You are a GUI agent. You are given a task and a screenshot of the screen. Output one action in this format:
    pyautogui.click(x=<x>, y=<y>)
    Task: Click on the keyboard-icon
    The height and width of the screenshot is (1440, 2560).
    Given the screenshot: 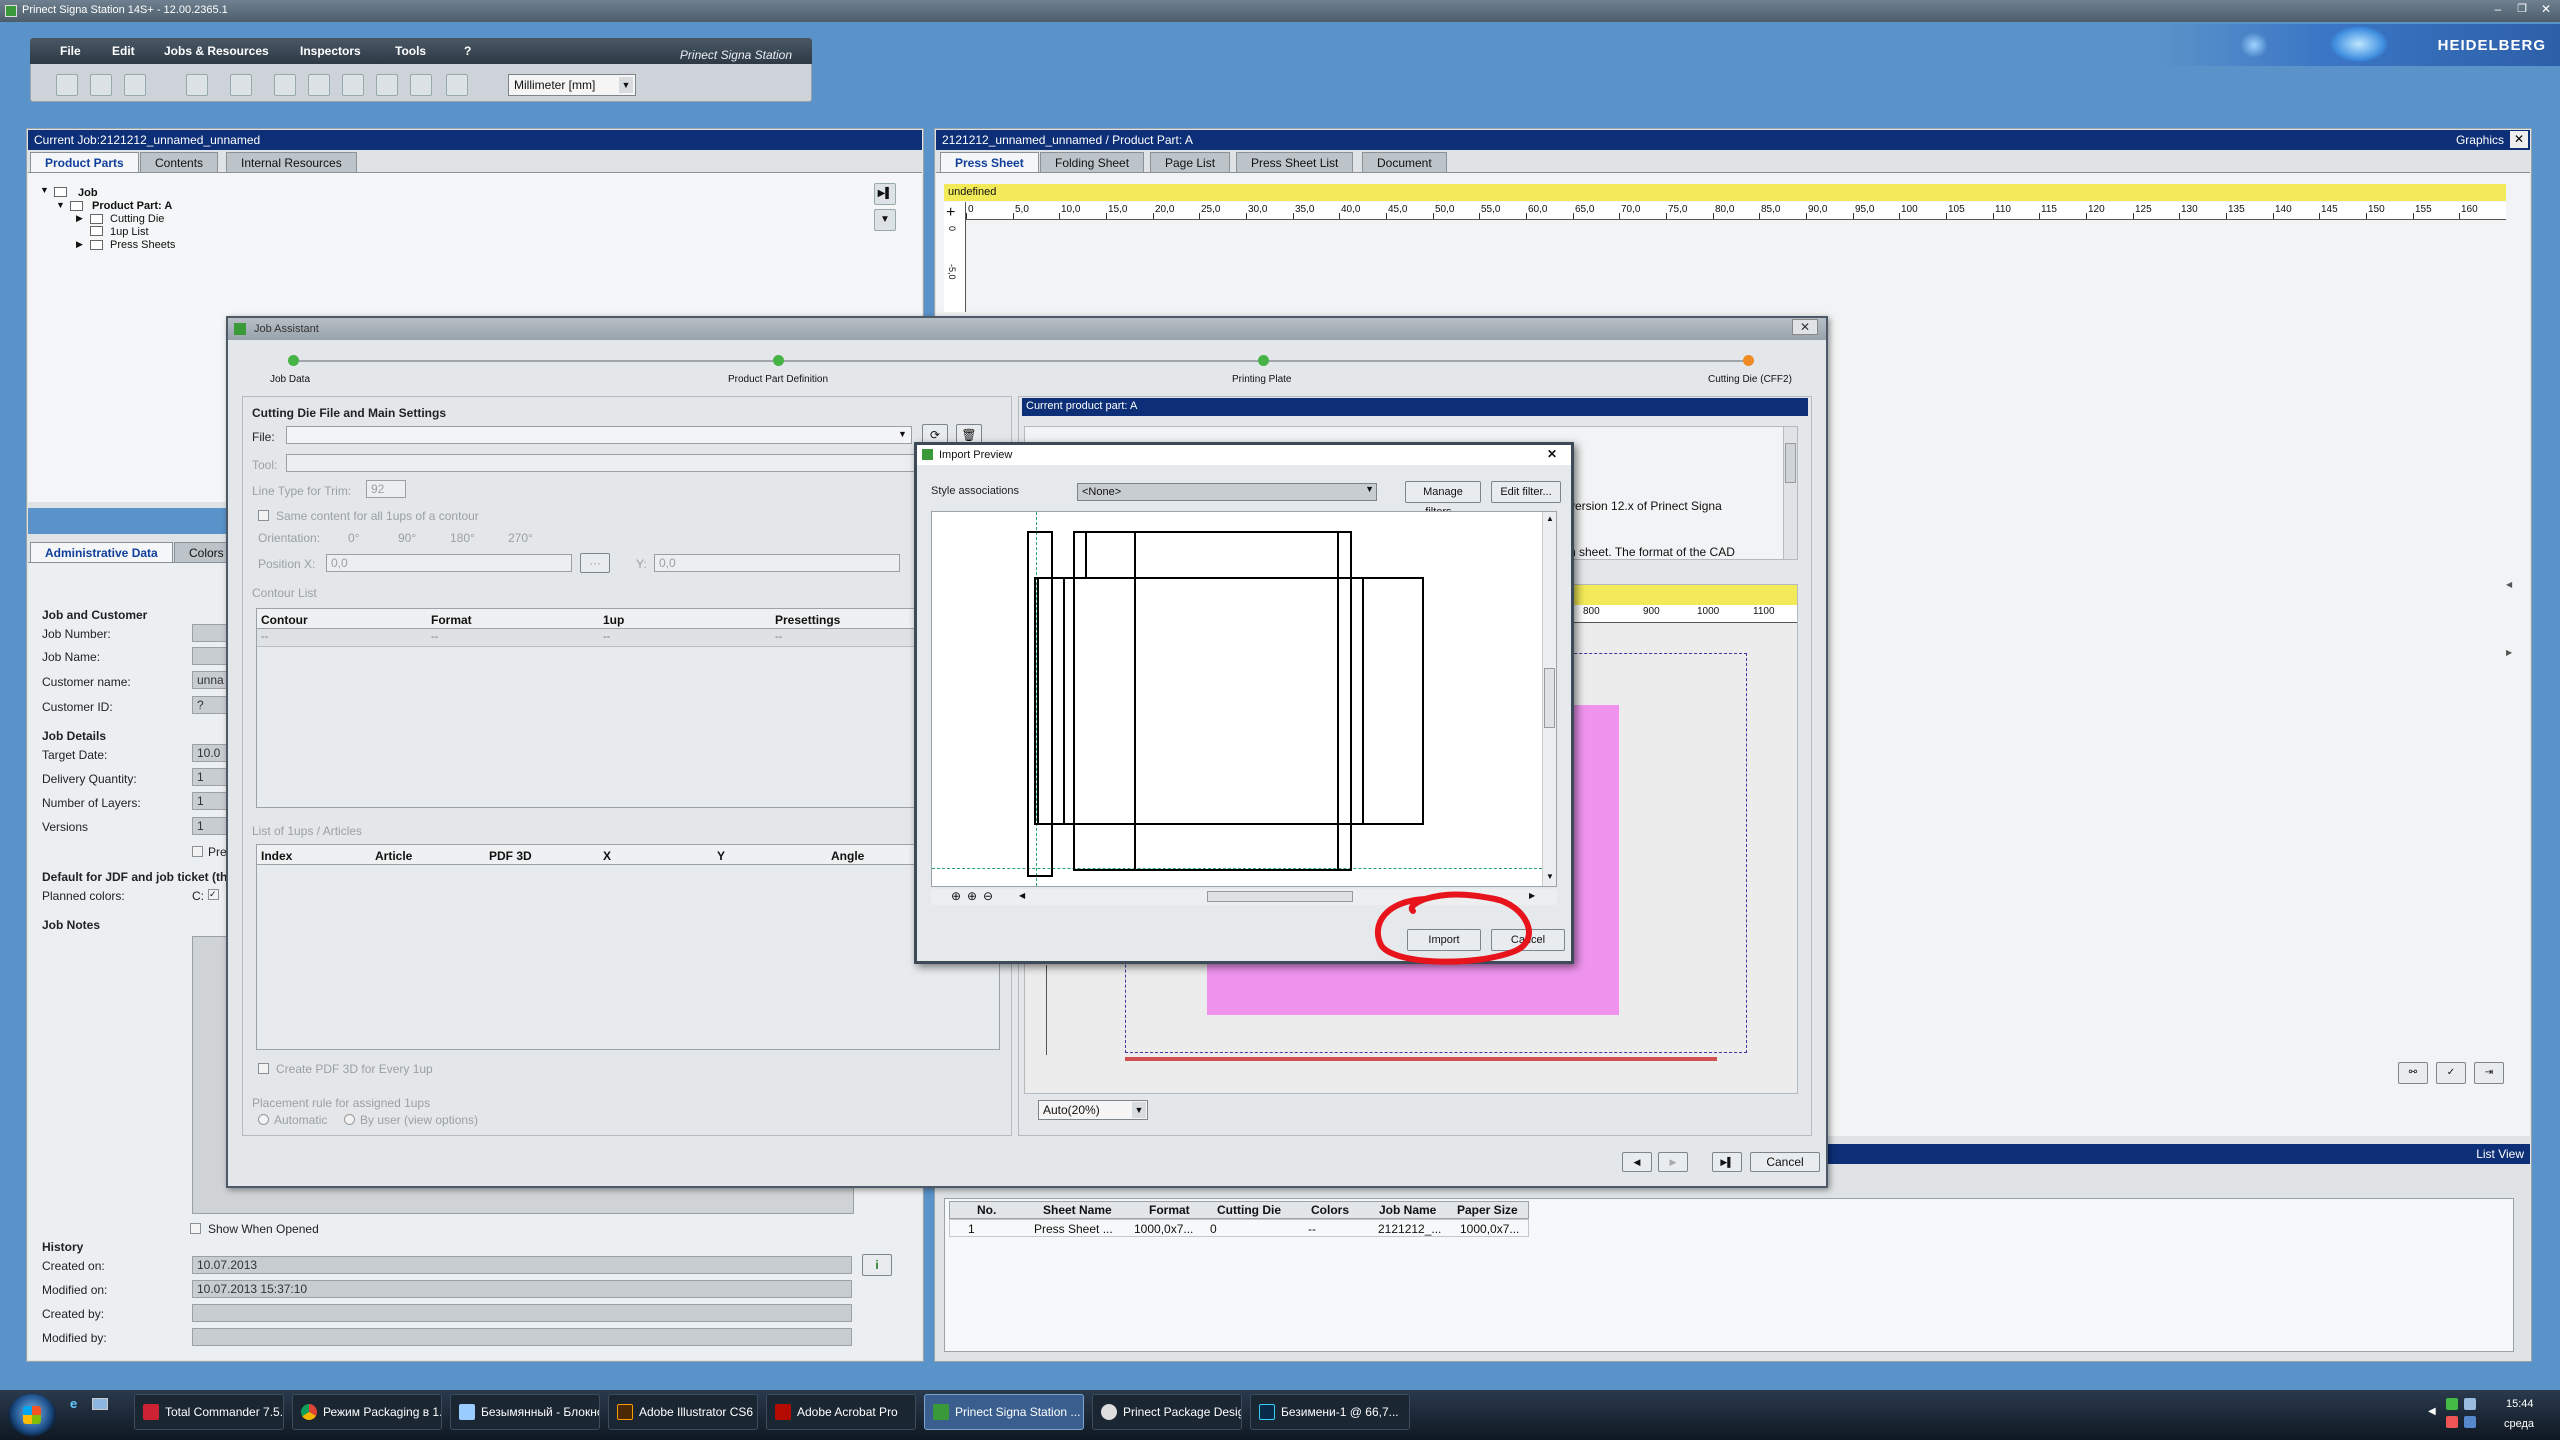 What is the action you would take?
    pyautogui.click(x=2470, y=1422)
    